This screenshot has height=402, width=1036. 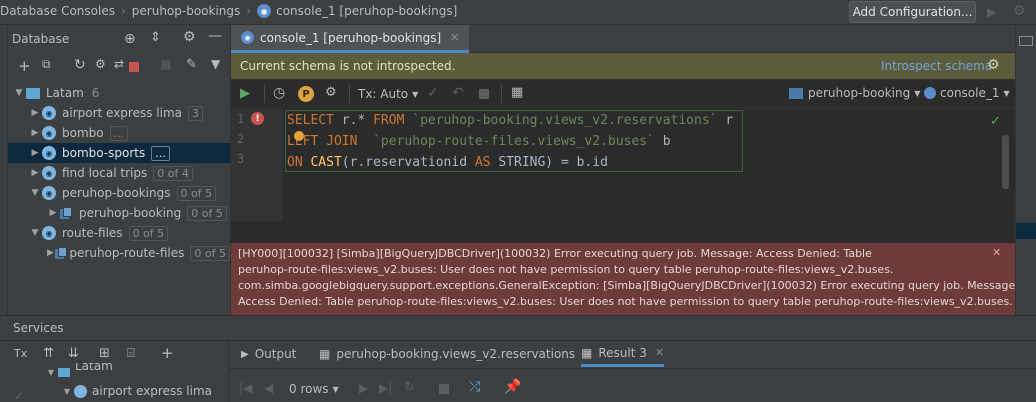 What do you see at coordinates (19, 395) in the screenshot?
I see `check-icon: ✓` at bounding box center [19, 395].